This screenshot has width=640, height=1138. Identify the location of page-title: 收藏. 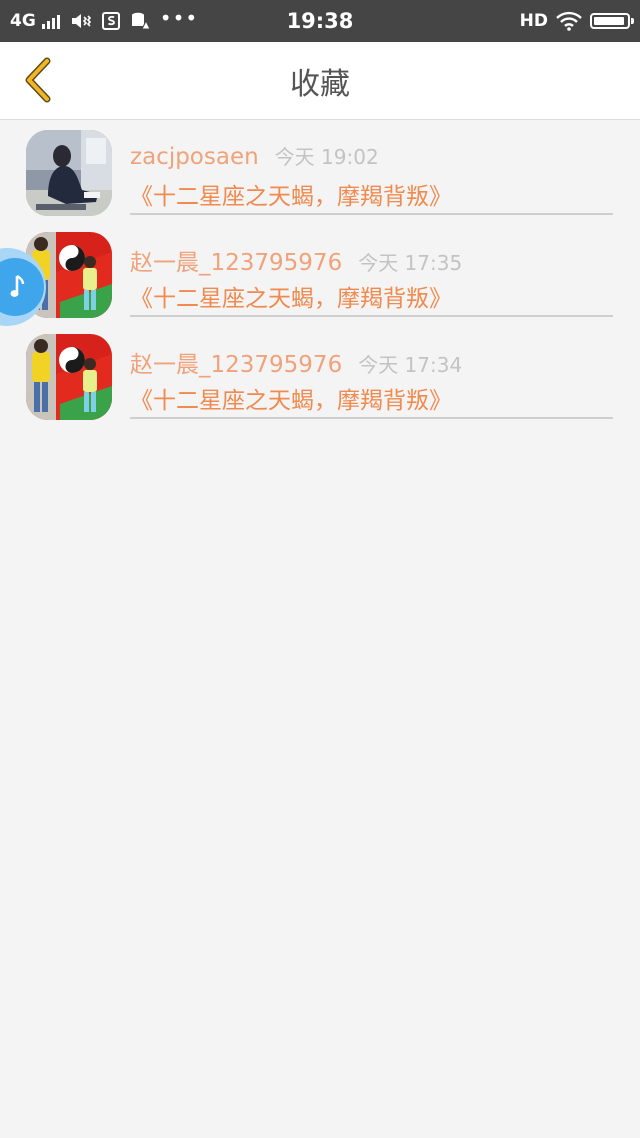
(320, 84).